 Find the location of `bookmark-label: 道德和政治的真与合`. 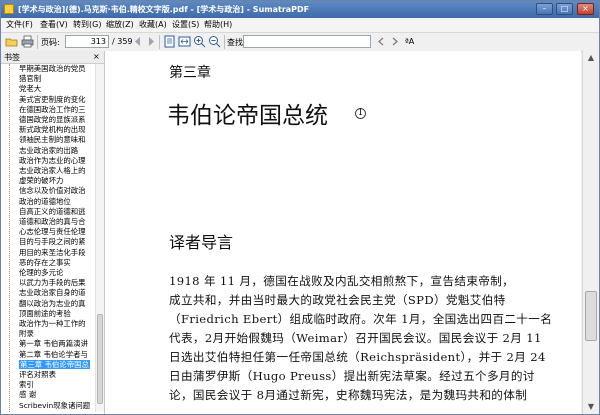

bookmark-label: 道德和政治的真与合 is located at coordinates (52, 221).